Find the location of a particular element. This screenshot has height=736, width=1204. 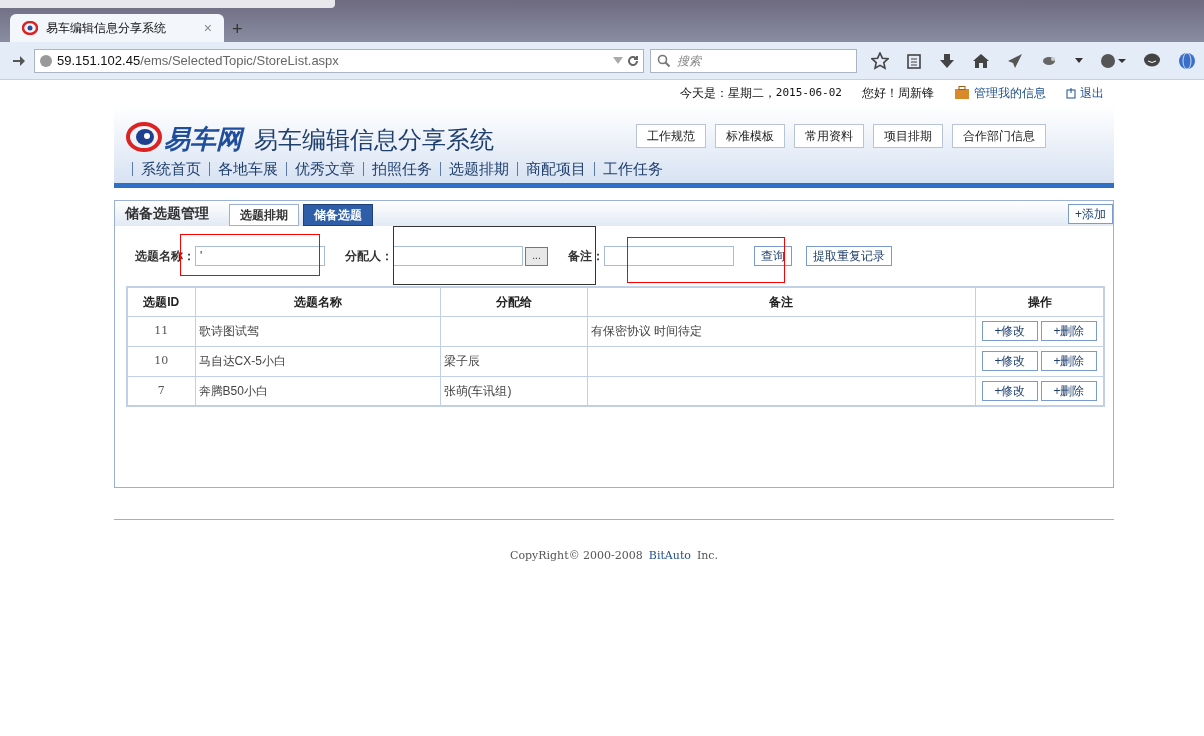

panel-title: 储备选题管理 is located at coordinates (167, 213).